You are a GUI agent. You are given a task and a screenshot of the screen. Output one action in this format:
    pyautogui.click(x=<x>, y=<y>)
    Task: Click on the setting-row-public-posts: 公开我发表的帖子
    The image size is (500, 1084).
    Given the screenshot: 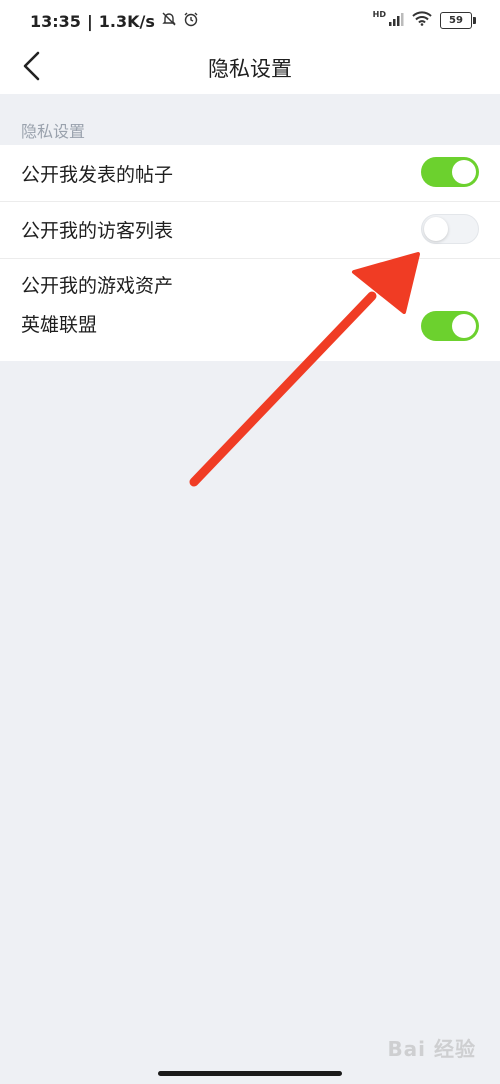 What is the action you would take?
    pyautogui.click(x=250, y=173)
    